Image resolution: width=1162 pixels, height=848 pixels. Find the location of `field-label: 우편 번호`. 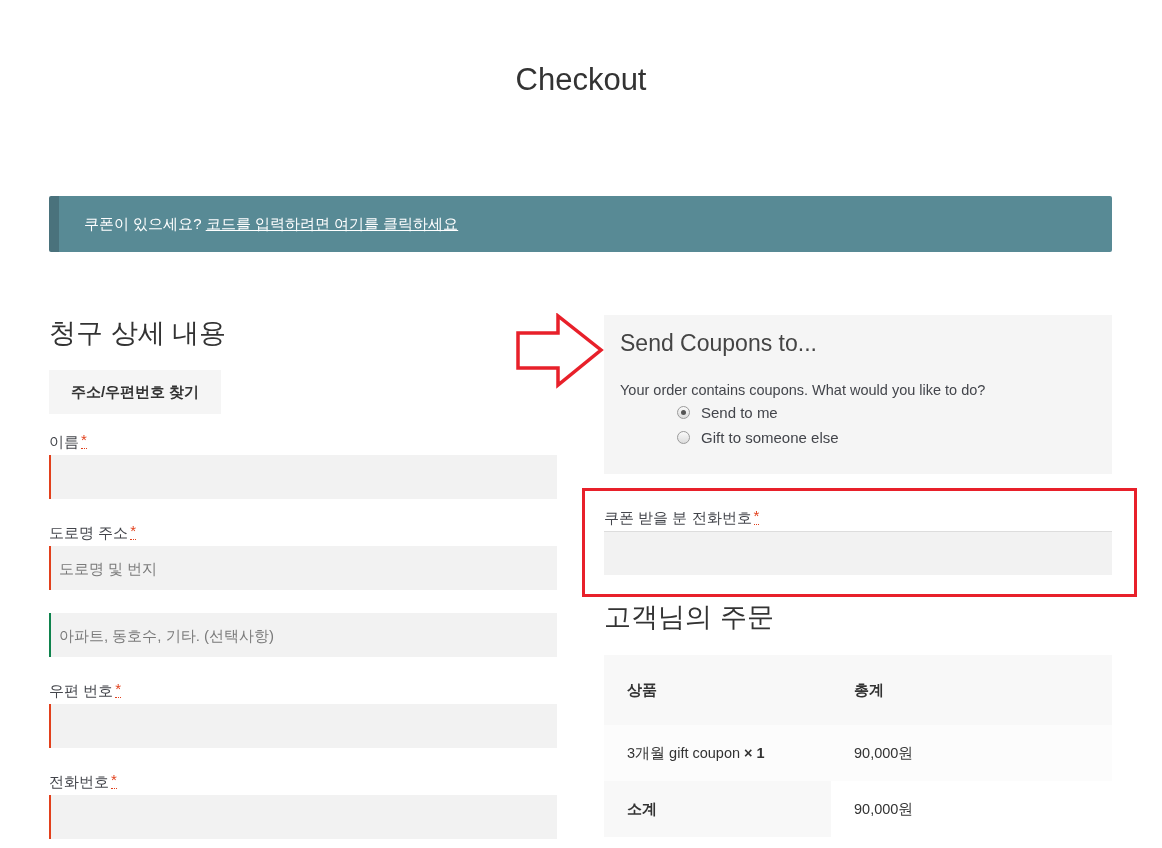

field-label: 우편 번호 is located at coordinates (81, 691).